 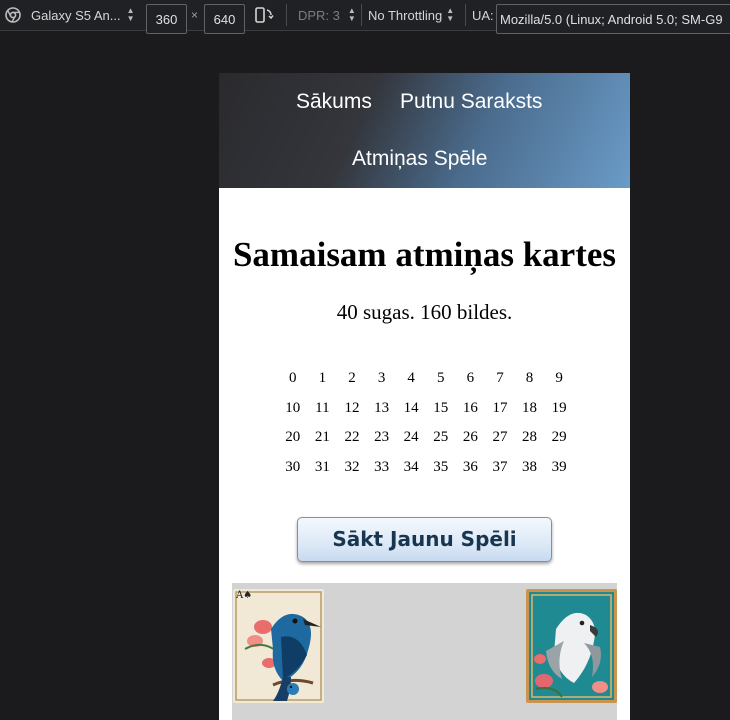 I want to click on species-number: 19, so click(x=559, y=407).